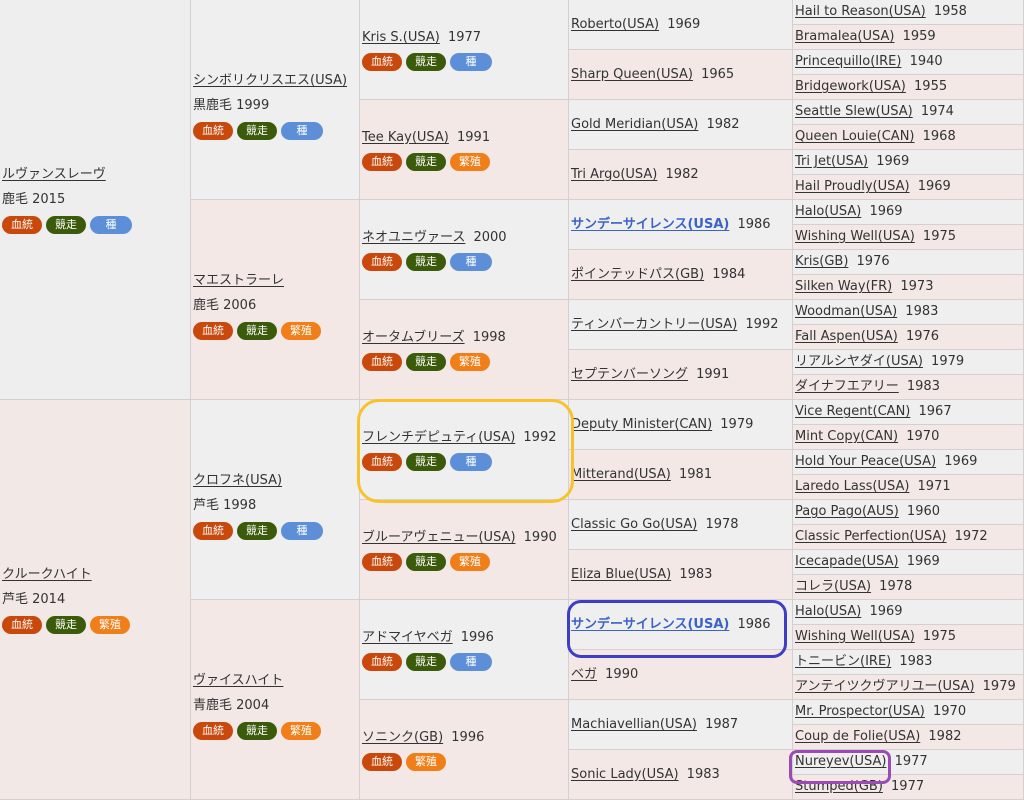 The height and width of the screenshot is (800, 1024). Describe the element at coordinates (861, 361) in the screenshot. I see `horse-name-link: リアルシヤダイ(USA)` at that location.